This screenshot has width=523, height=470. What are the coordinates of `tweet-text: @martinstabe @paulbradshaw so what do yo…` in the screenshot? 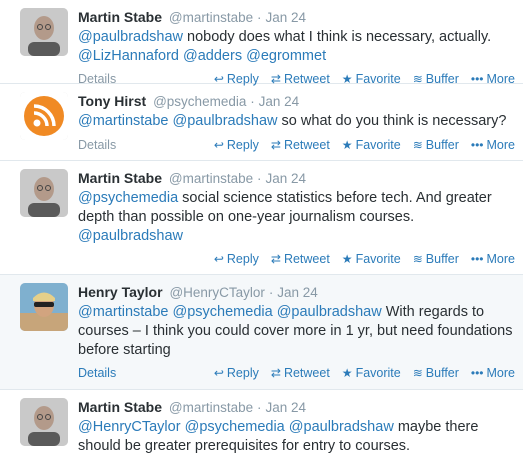 It's located at (296, 121).